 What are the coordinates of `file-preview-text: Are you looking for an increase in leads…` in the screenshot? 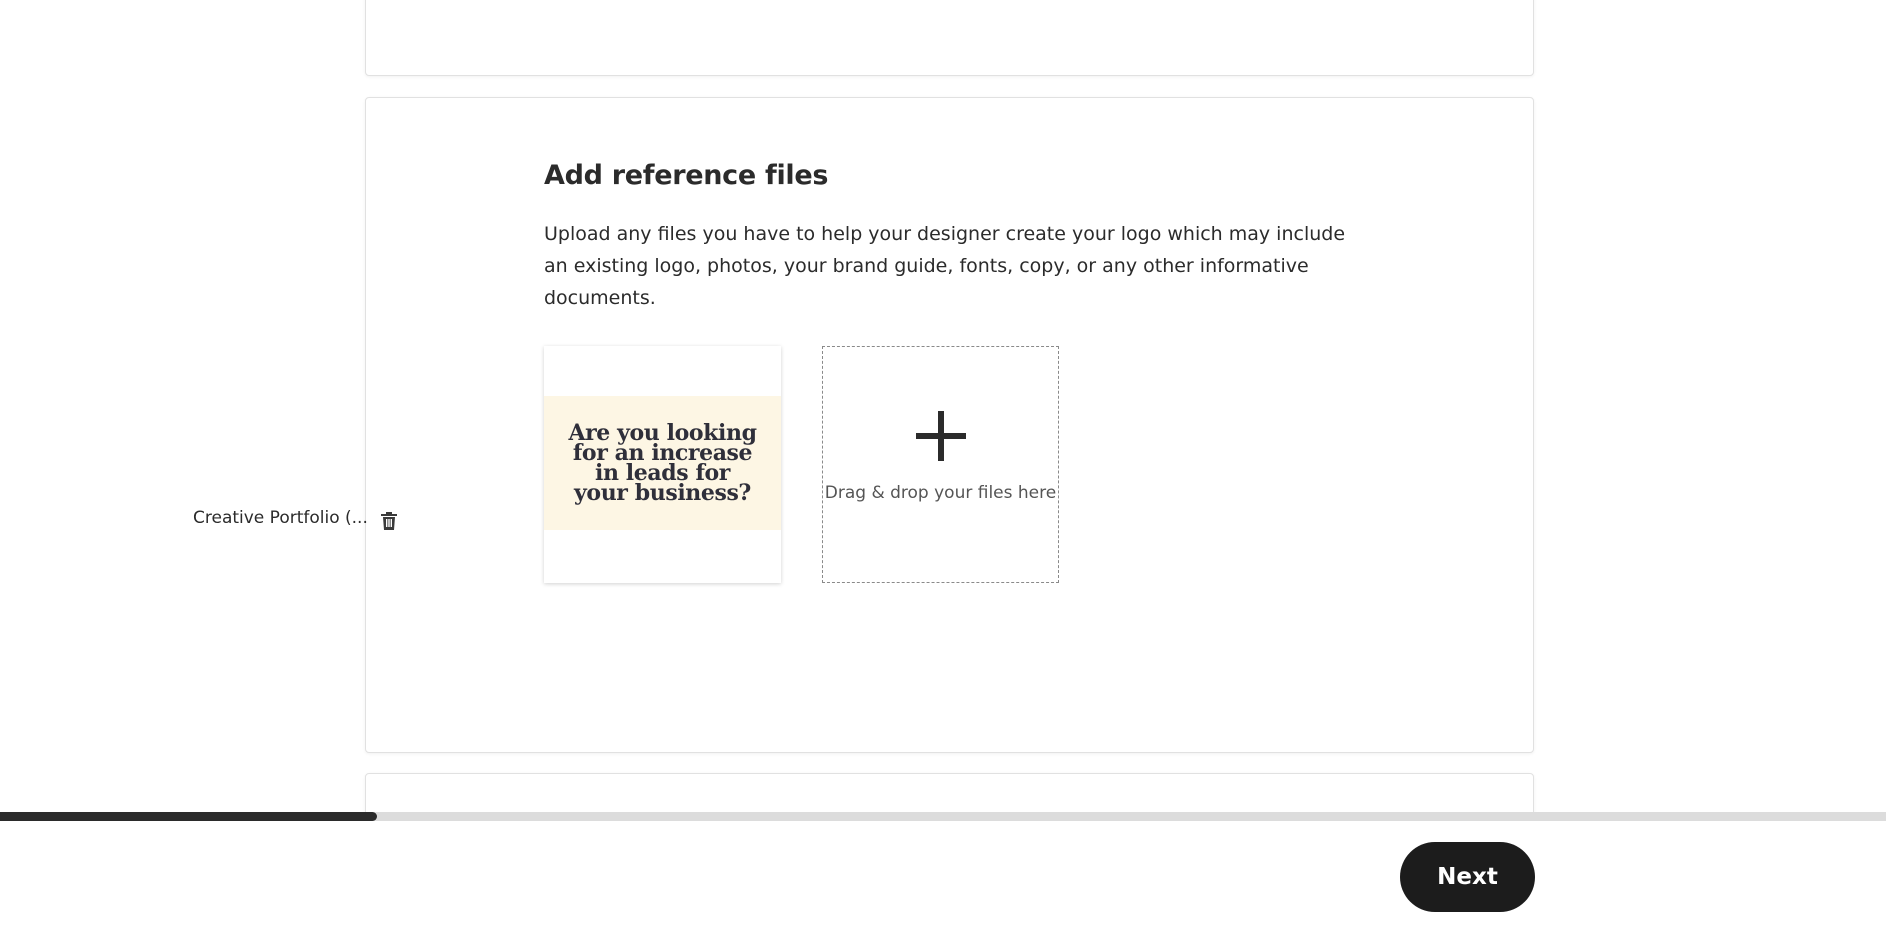 It's located at (662, 463).